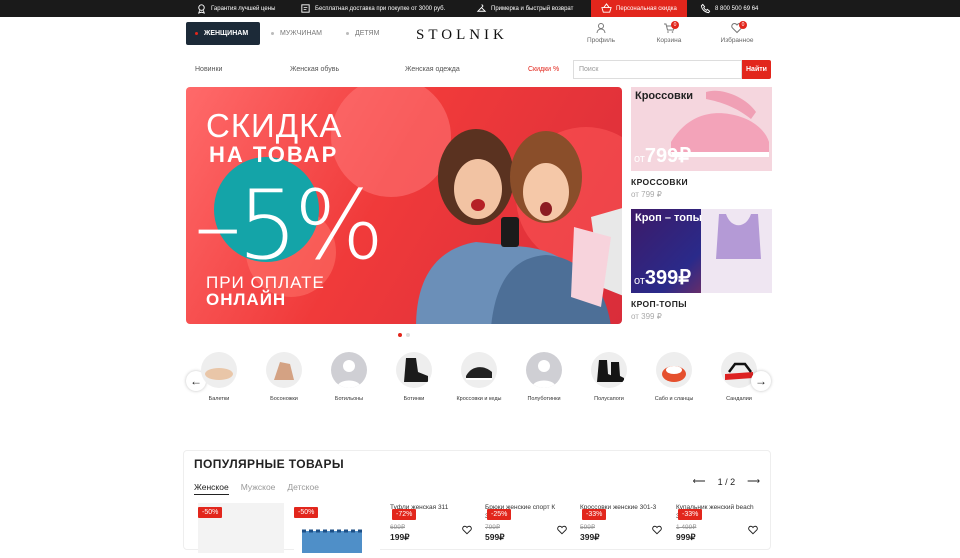  Describe the element at coordinates (659, 304) in the screenshot. I see `crop-top-name: КРОП-ТОПЫ` at that location.